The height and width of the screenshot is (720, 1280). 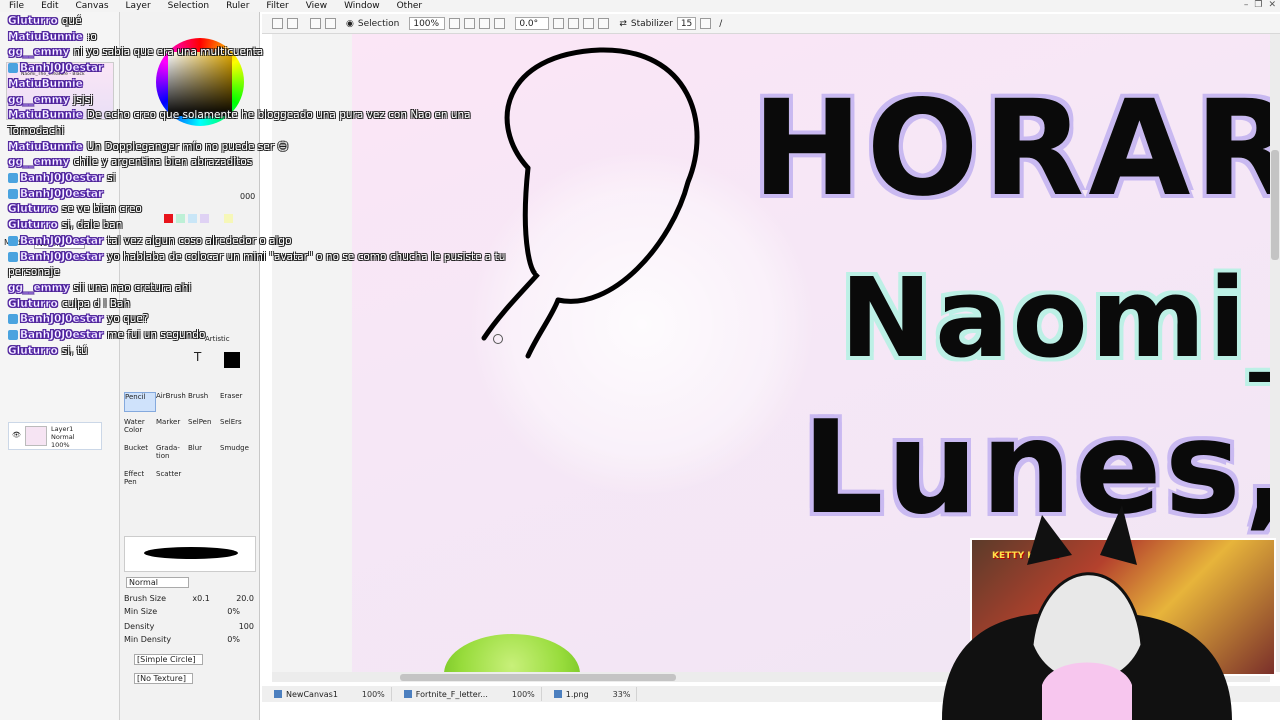 What do you see at coordinates (157, 582) in the screenshot?
I see `brush-blend-select: Normal` at bounding box center [157, 582].